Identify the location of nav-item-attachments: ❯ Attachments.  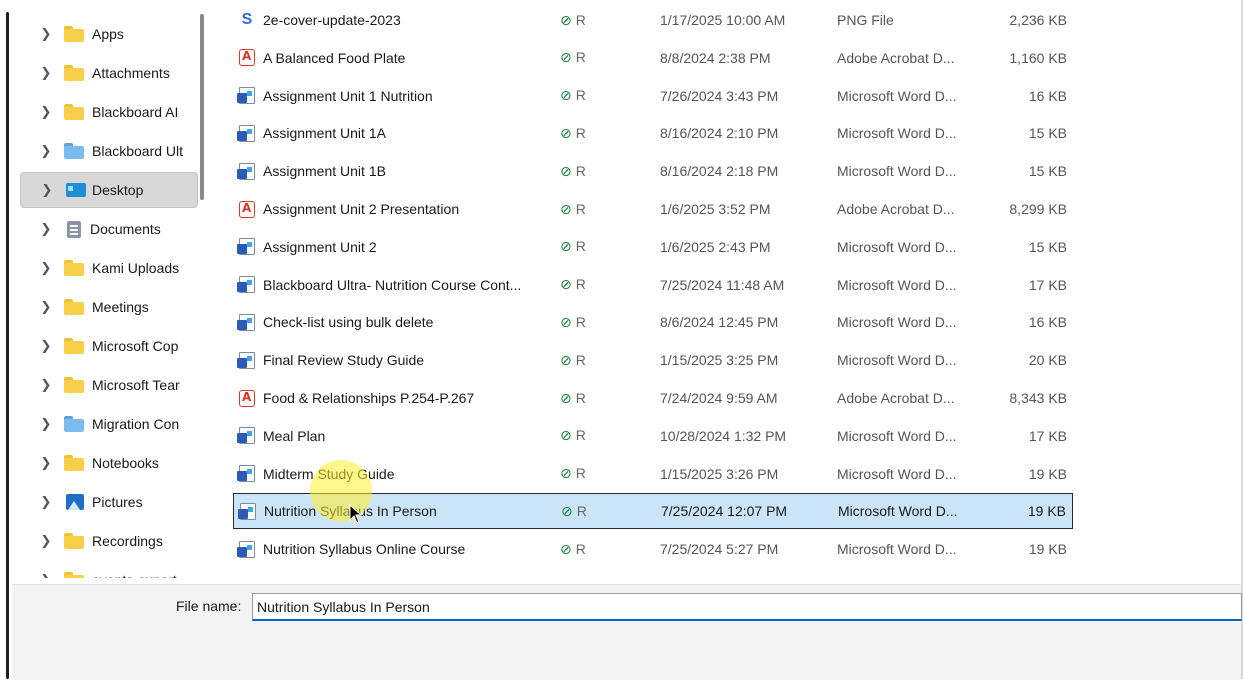
(110, 73).